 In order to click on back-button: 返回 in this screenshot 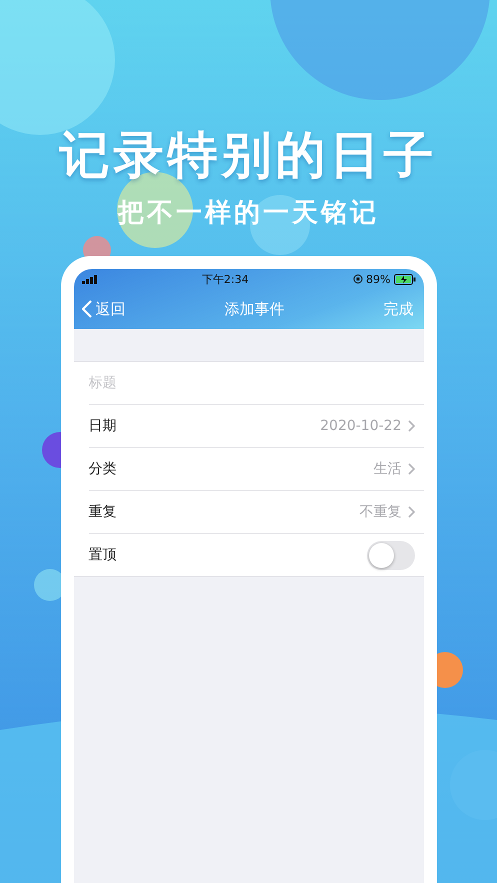, I will do `click(104, 309)`.